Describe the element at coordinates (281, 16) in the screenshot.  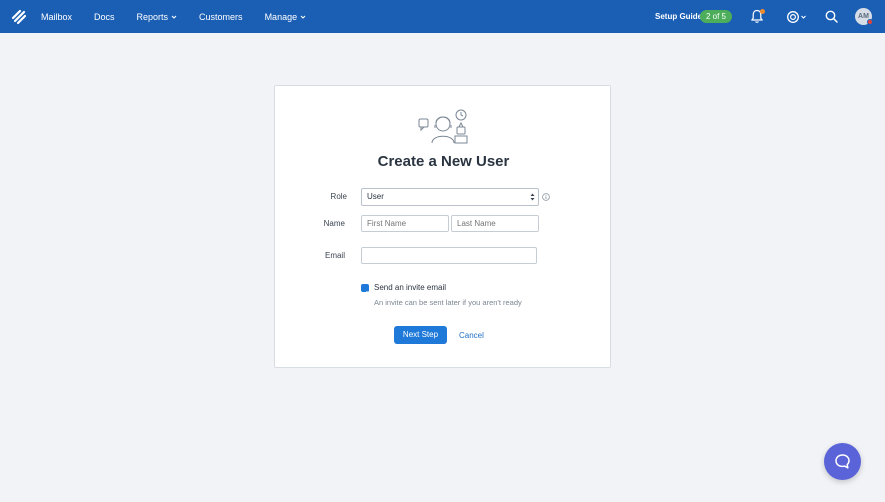
I see `nav-manage-label: Manage` at that location.